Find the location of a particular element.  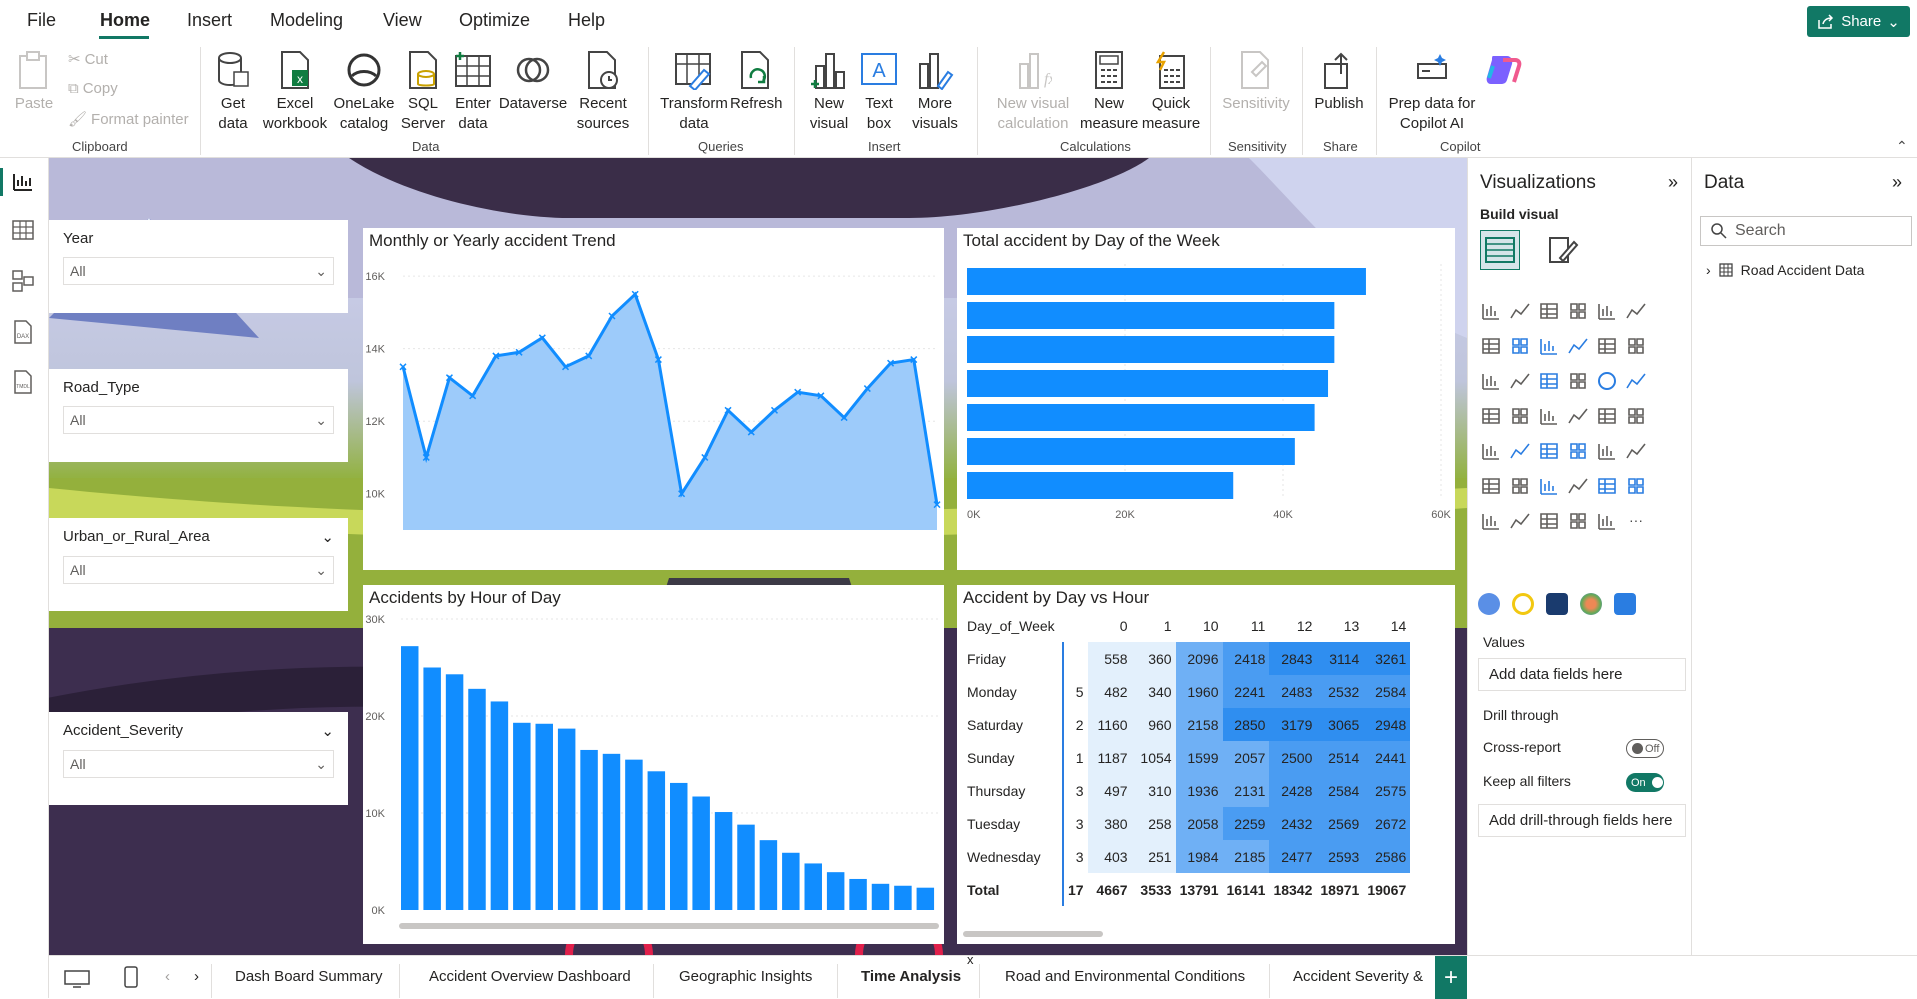

refresh-button: Refresh is located at coordinates (756, 82).